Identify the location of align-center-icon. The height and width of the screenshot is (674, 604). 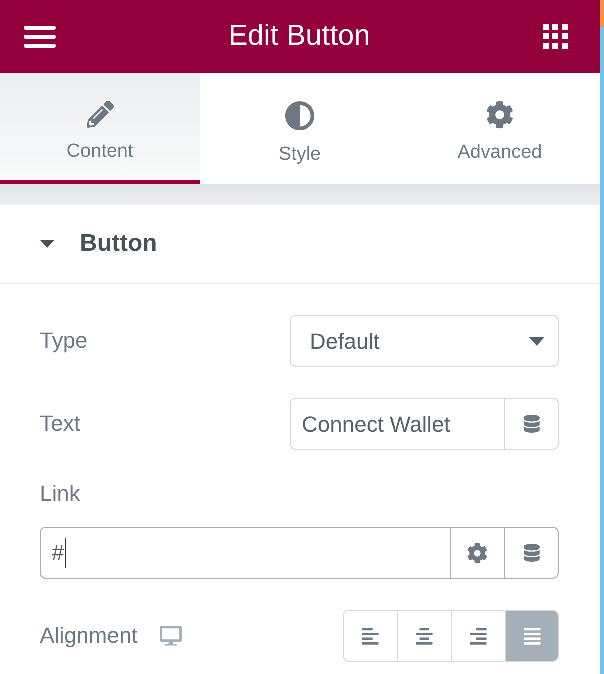
(424, 636).